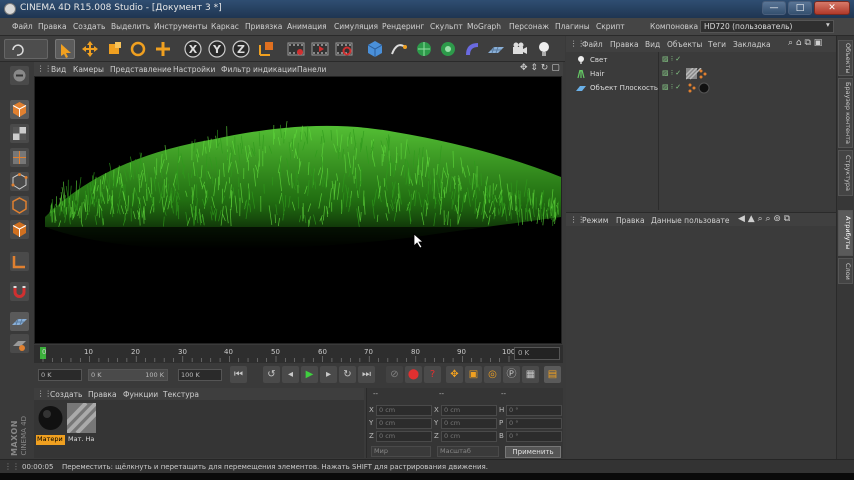 The image size is (854, 480). Describe the element at coordinates (764, 219) in the screenshot. I see `attribute-nav-icons: ◀ ▲ ⌕ ⌕ ⊚ ⧉` at that location.